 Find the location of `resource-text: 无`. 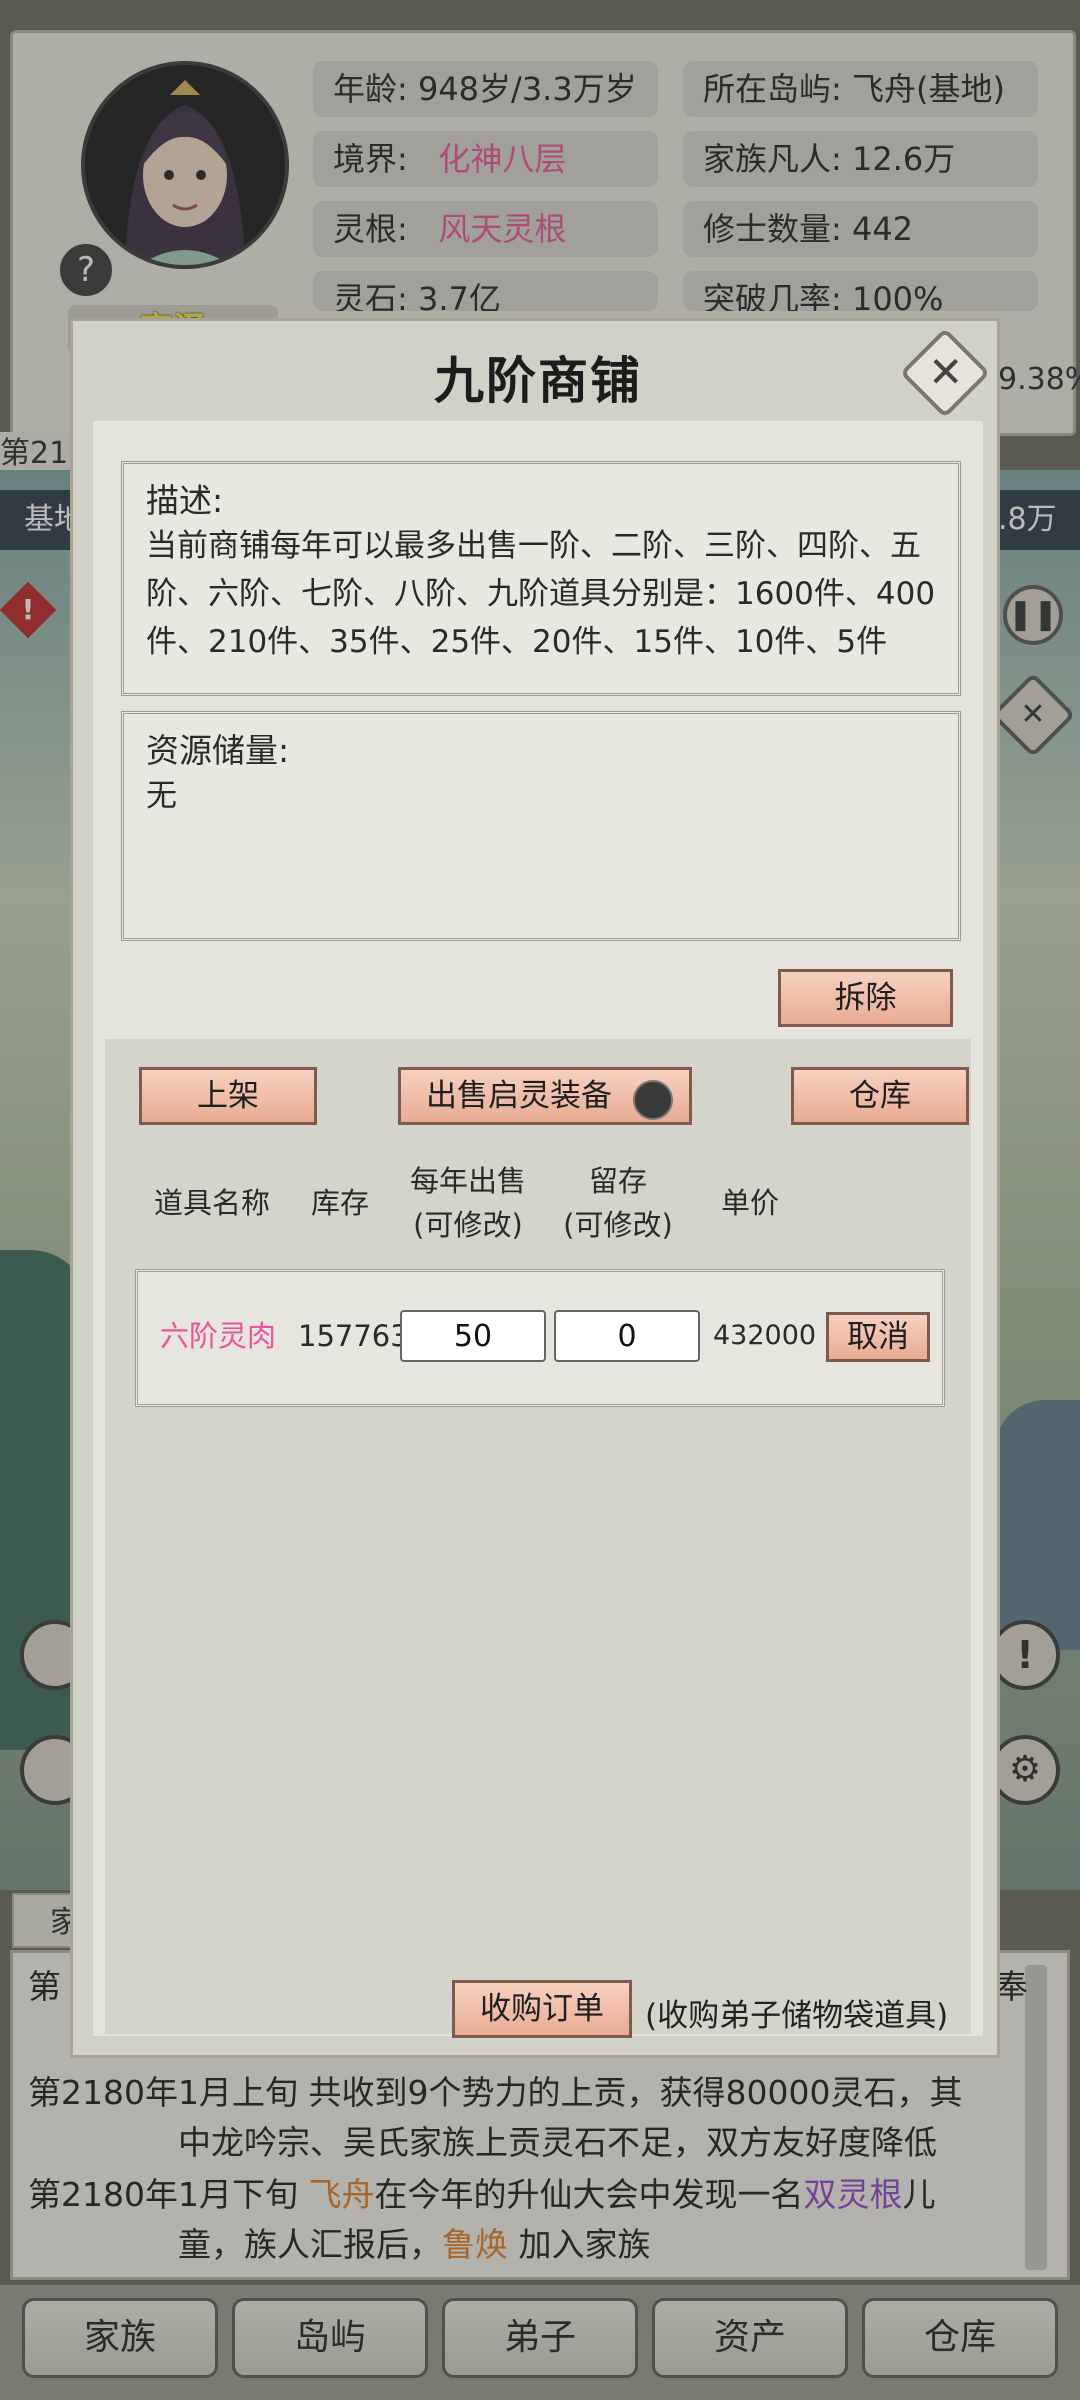

resource-text: 无 is located at coordinates (161, 796).